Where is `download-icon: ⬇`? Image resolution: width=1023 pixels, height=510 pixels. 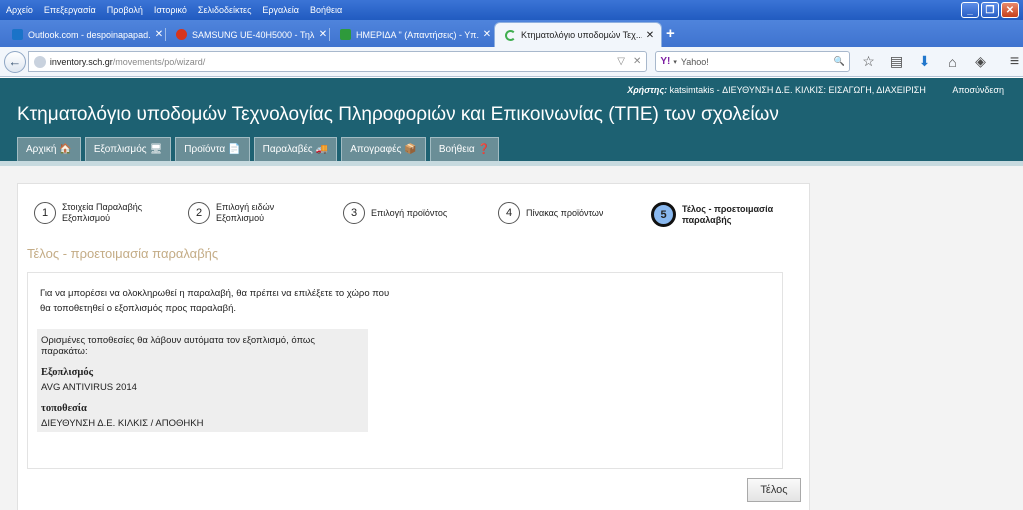
download-icon: ⬇ is located at coordinates (924, 61).